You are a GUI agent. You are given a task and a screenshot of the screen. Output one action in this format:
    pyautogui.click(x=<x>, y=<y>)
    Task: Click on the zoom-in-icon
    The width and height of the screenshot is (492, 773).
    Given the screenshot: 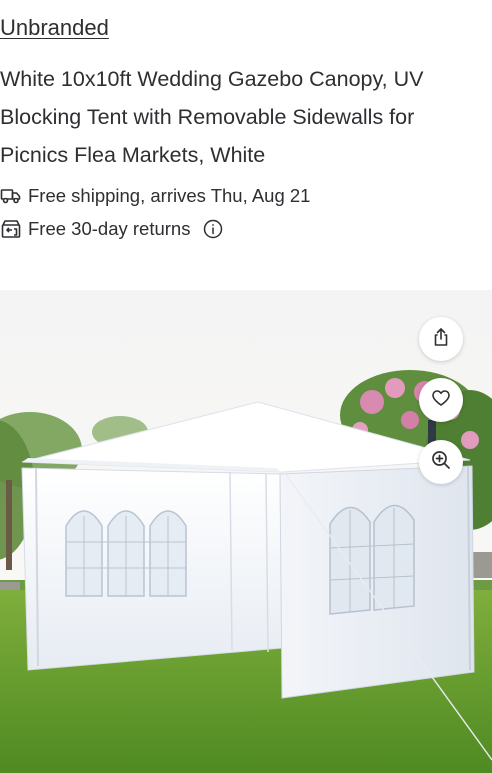 What is the action you would take?
    pyautogui.click(x=441, y=462)
    